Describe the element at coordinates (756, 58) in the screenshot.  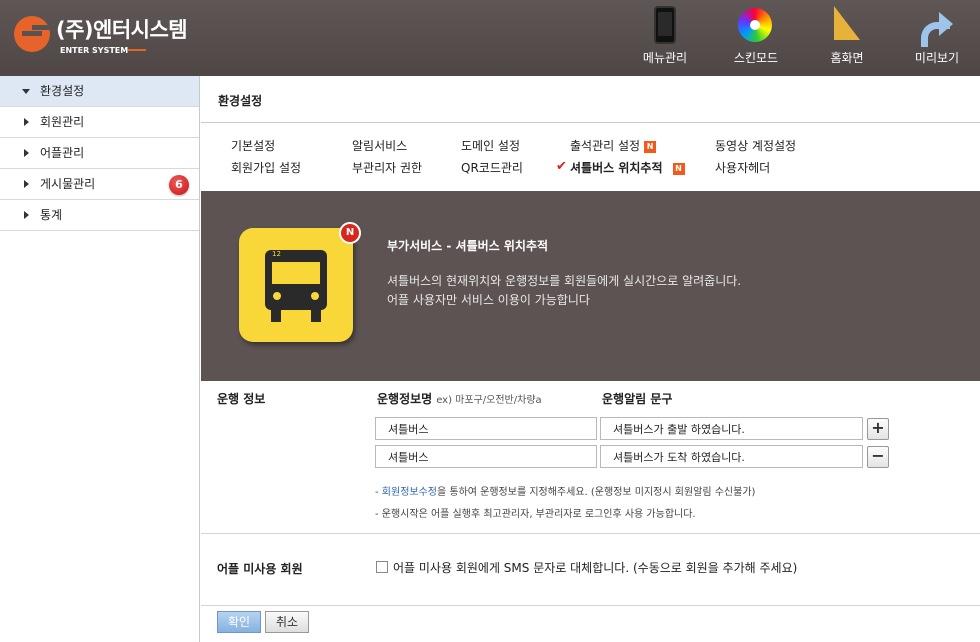
I see `skin-mode-label: 스킨모드` at that location.